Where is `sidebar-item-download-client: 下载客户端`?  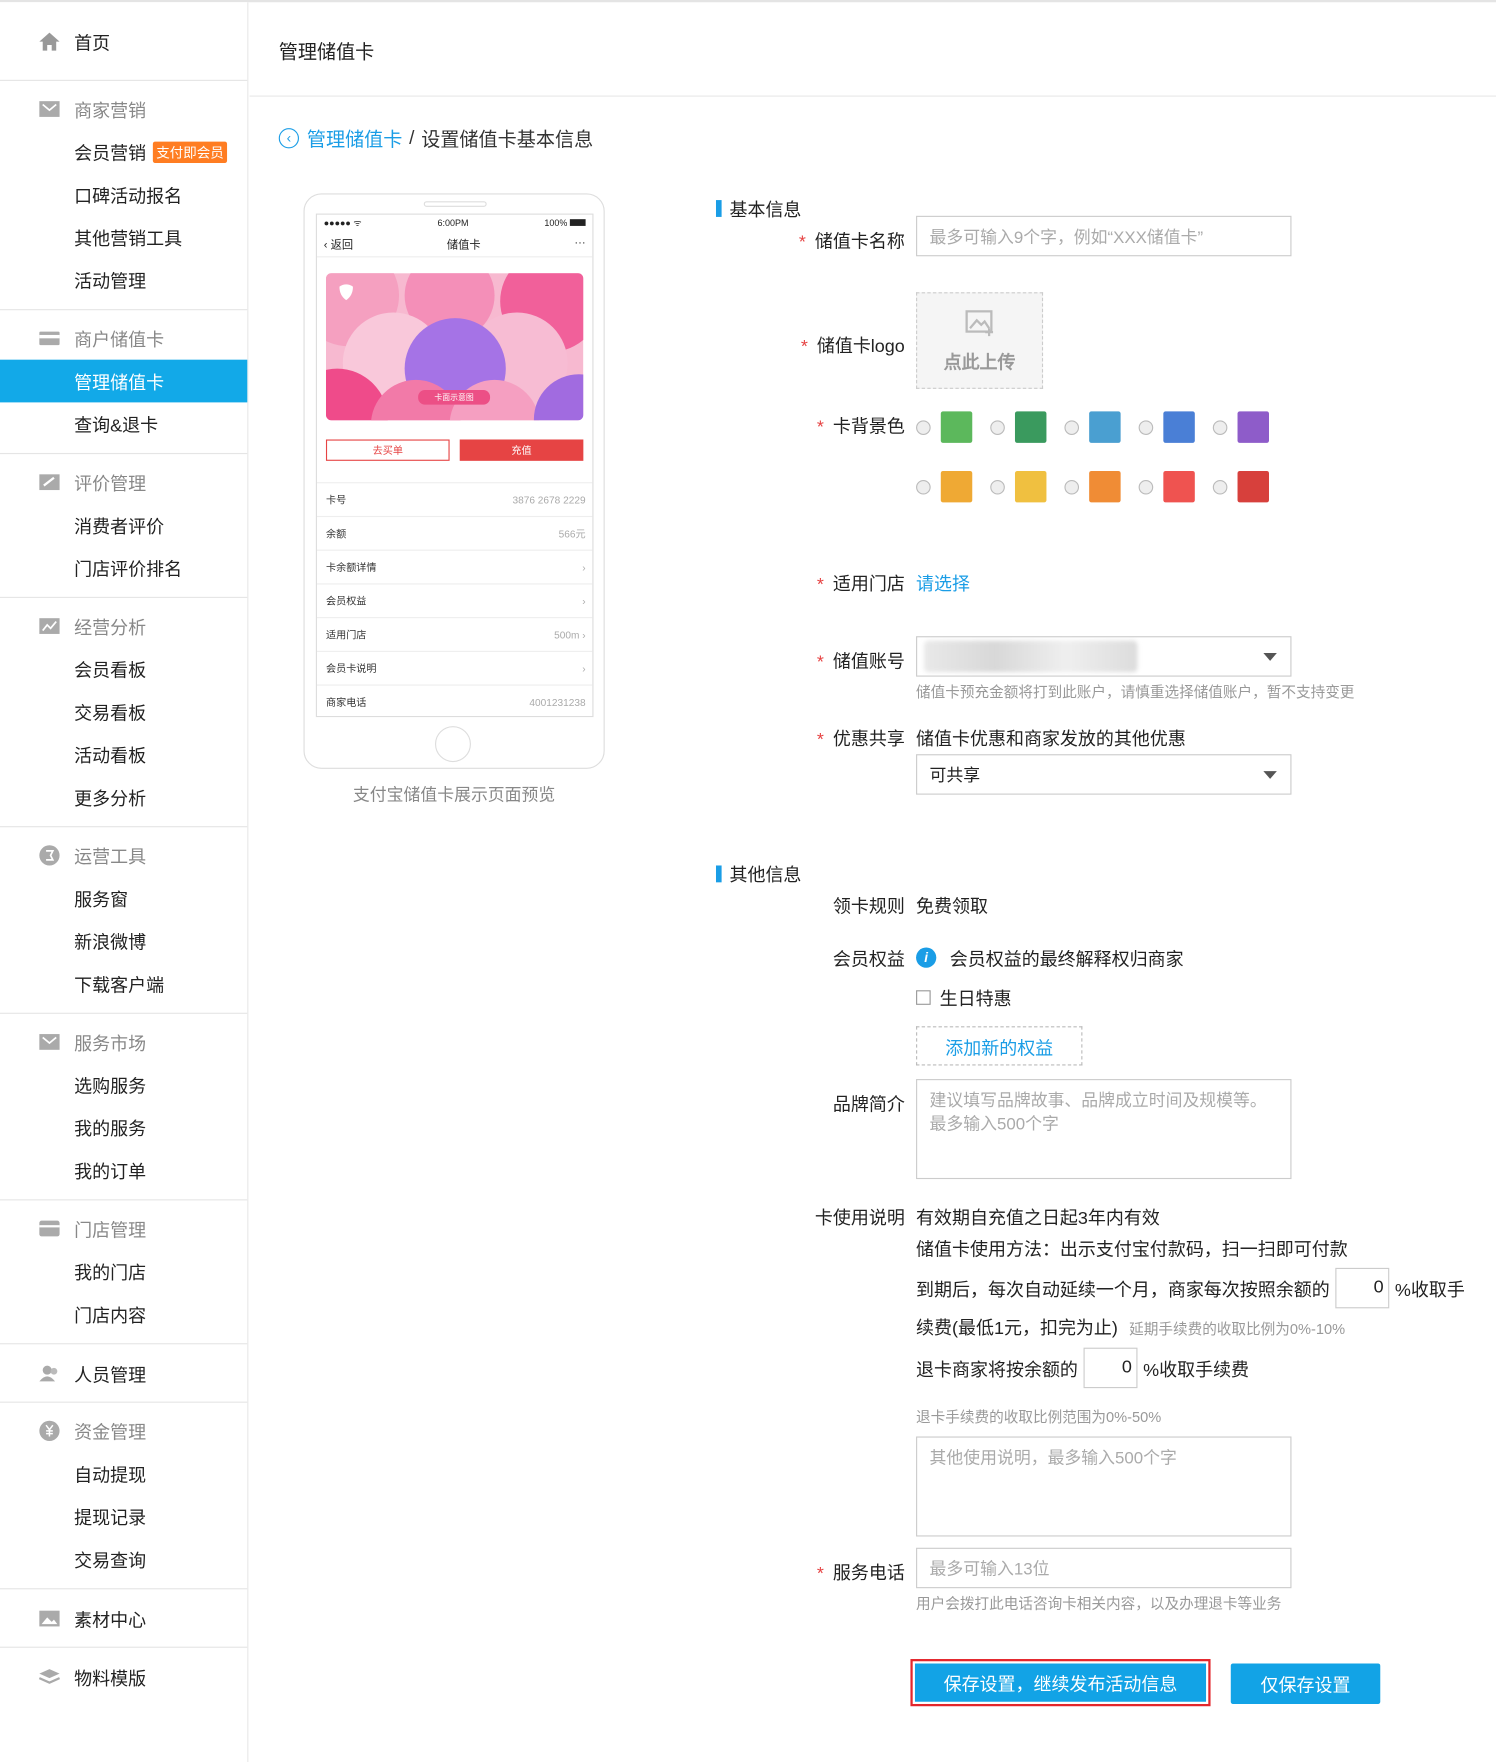 sidebar-item-download-client: 下载客户端 is located at coordinates (123, 983).